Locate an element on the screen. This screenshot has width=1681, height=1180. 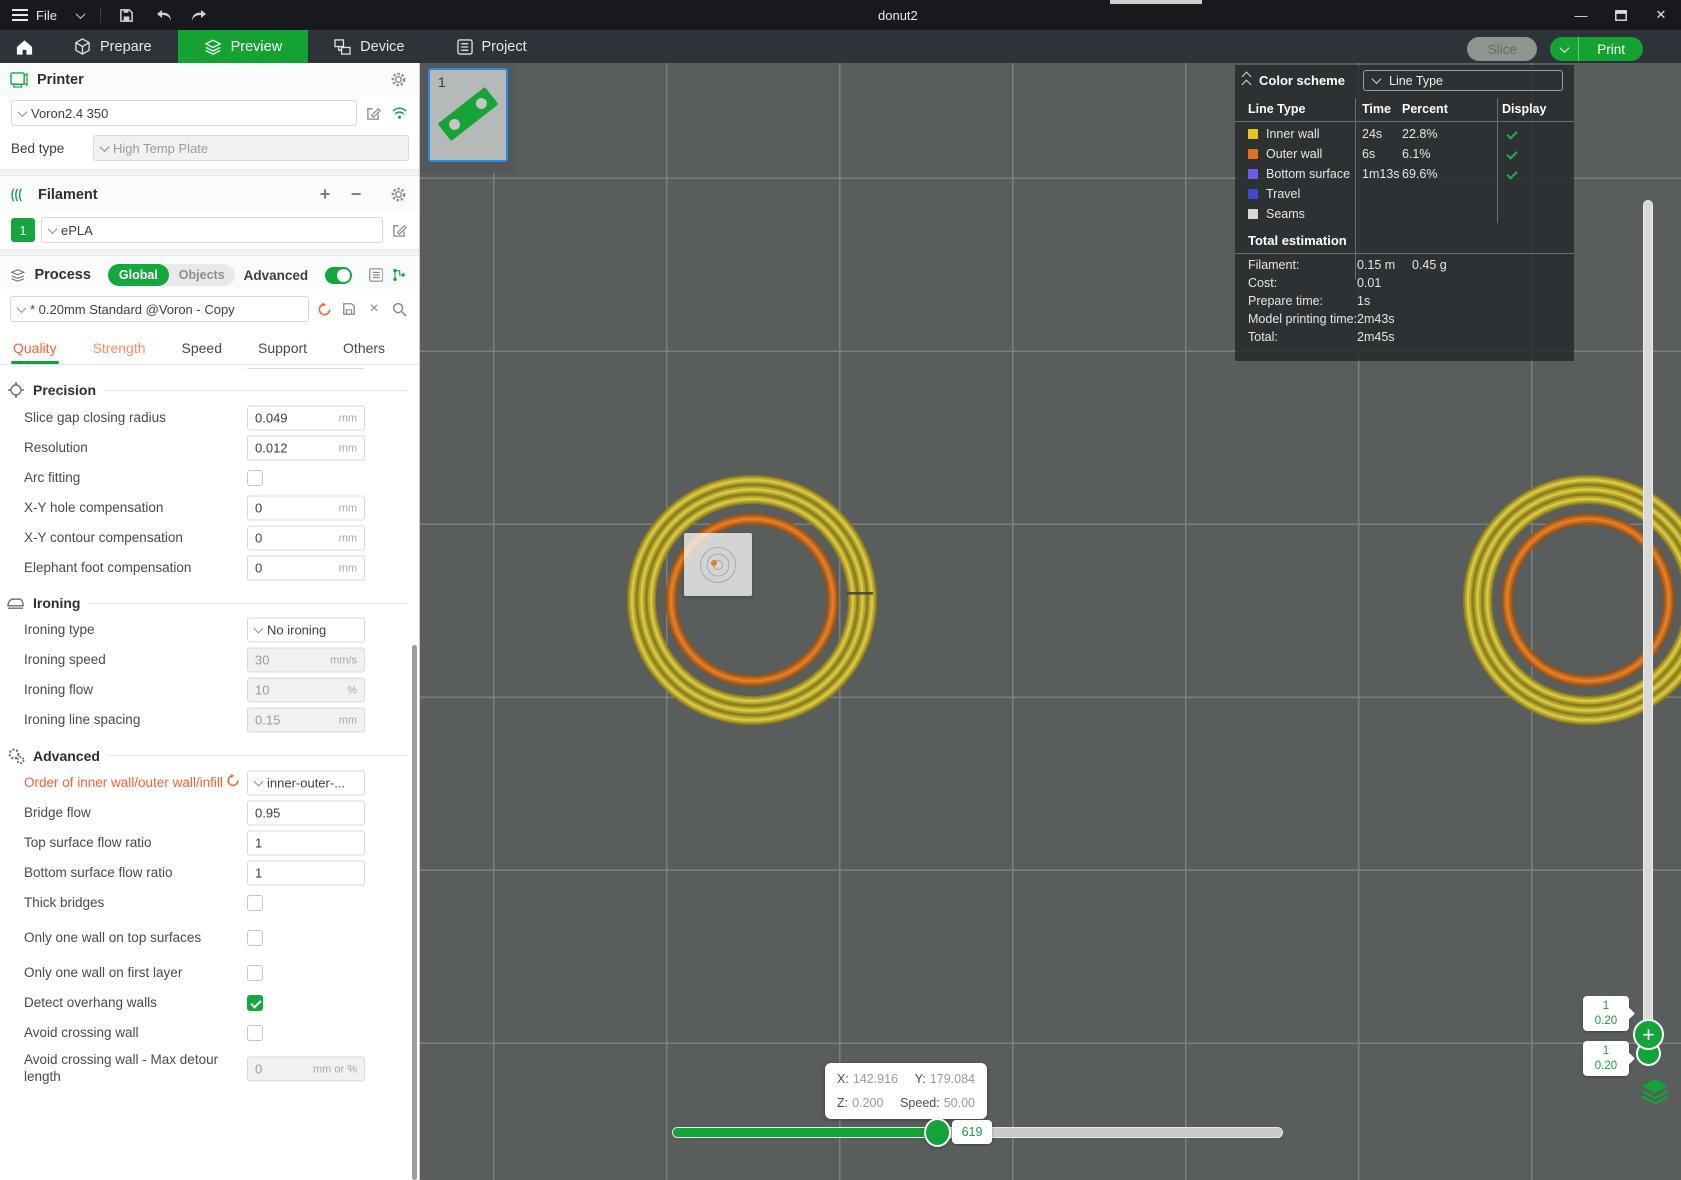
maximize-button is located at coordinates (1621, 15).